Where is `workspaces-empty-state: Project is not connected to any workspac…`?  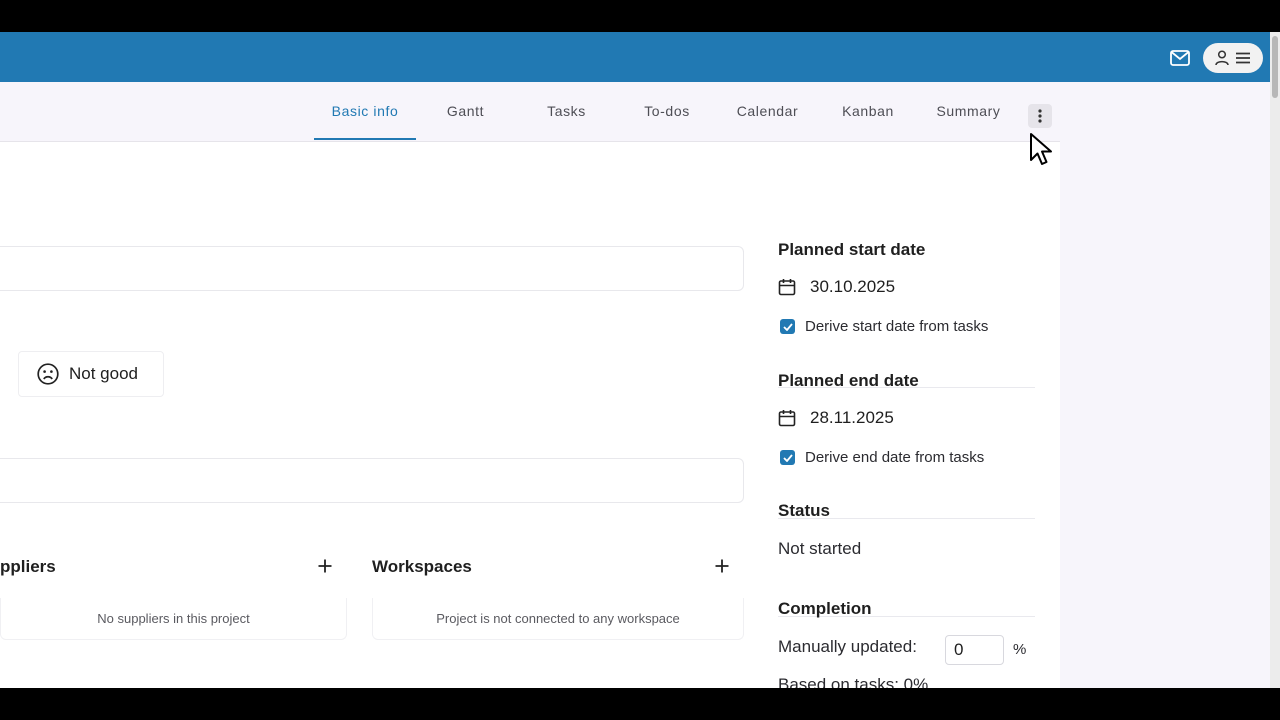 workspaces-empty-state: Project is not connected to any workspac… is located at coordinates (558, 619).